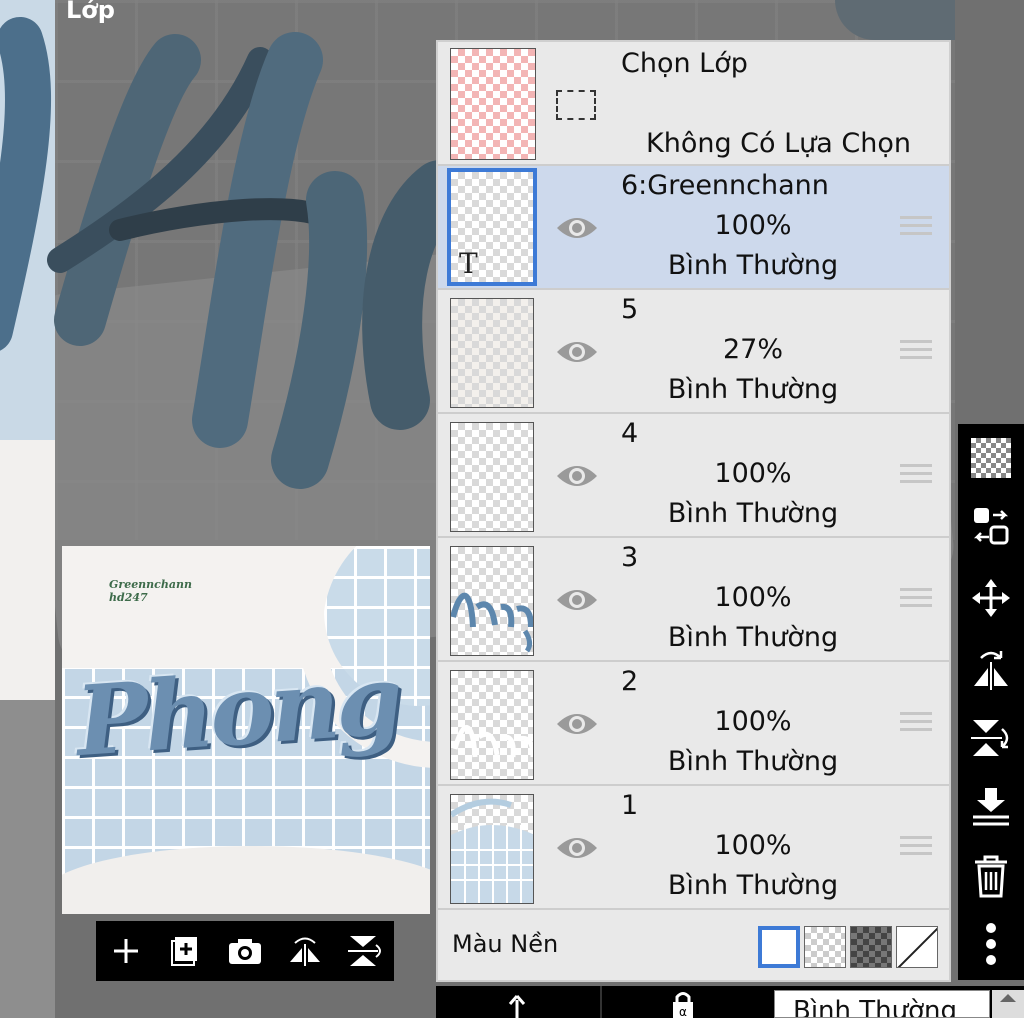 This screenshot has height=1018, width=1024. What do you see at coordinates (725, 185) in the screenshot?
I see `layer-name: 6:Greennchann` at bounding box center [725, 185].